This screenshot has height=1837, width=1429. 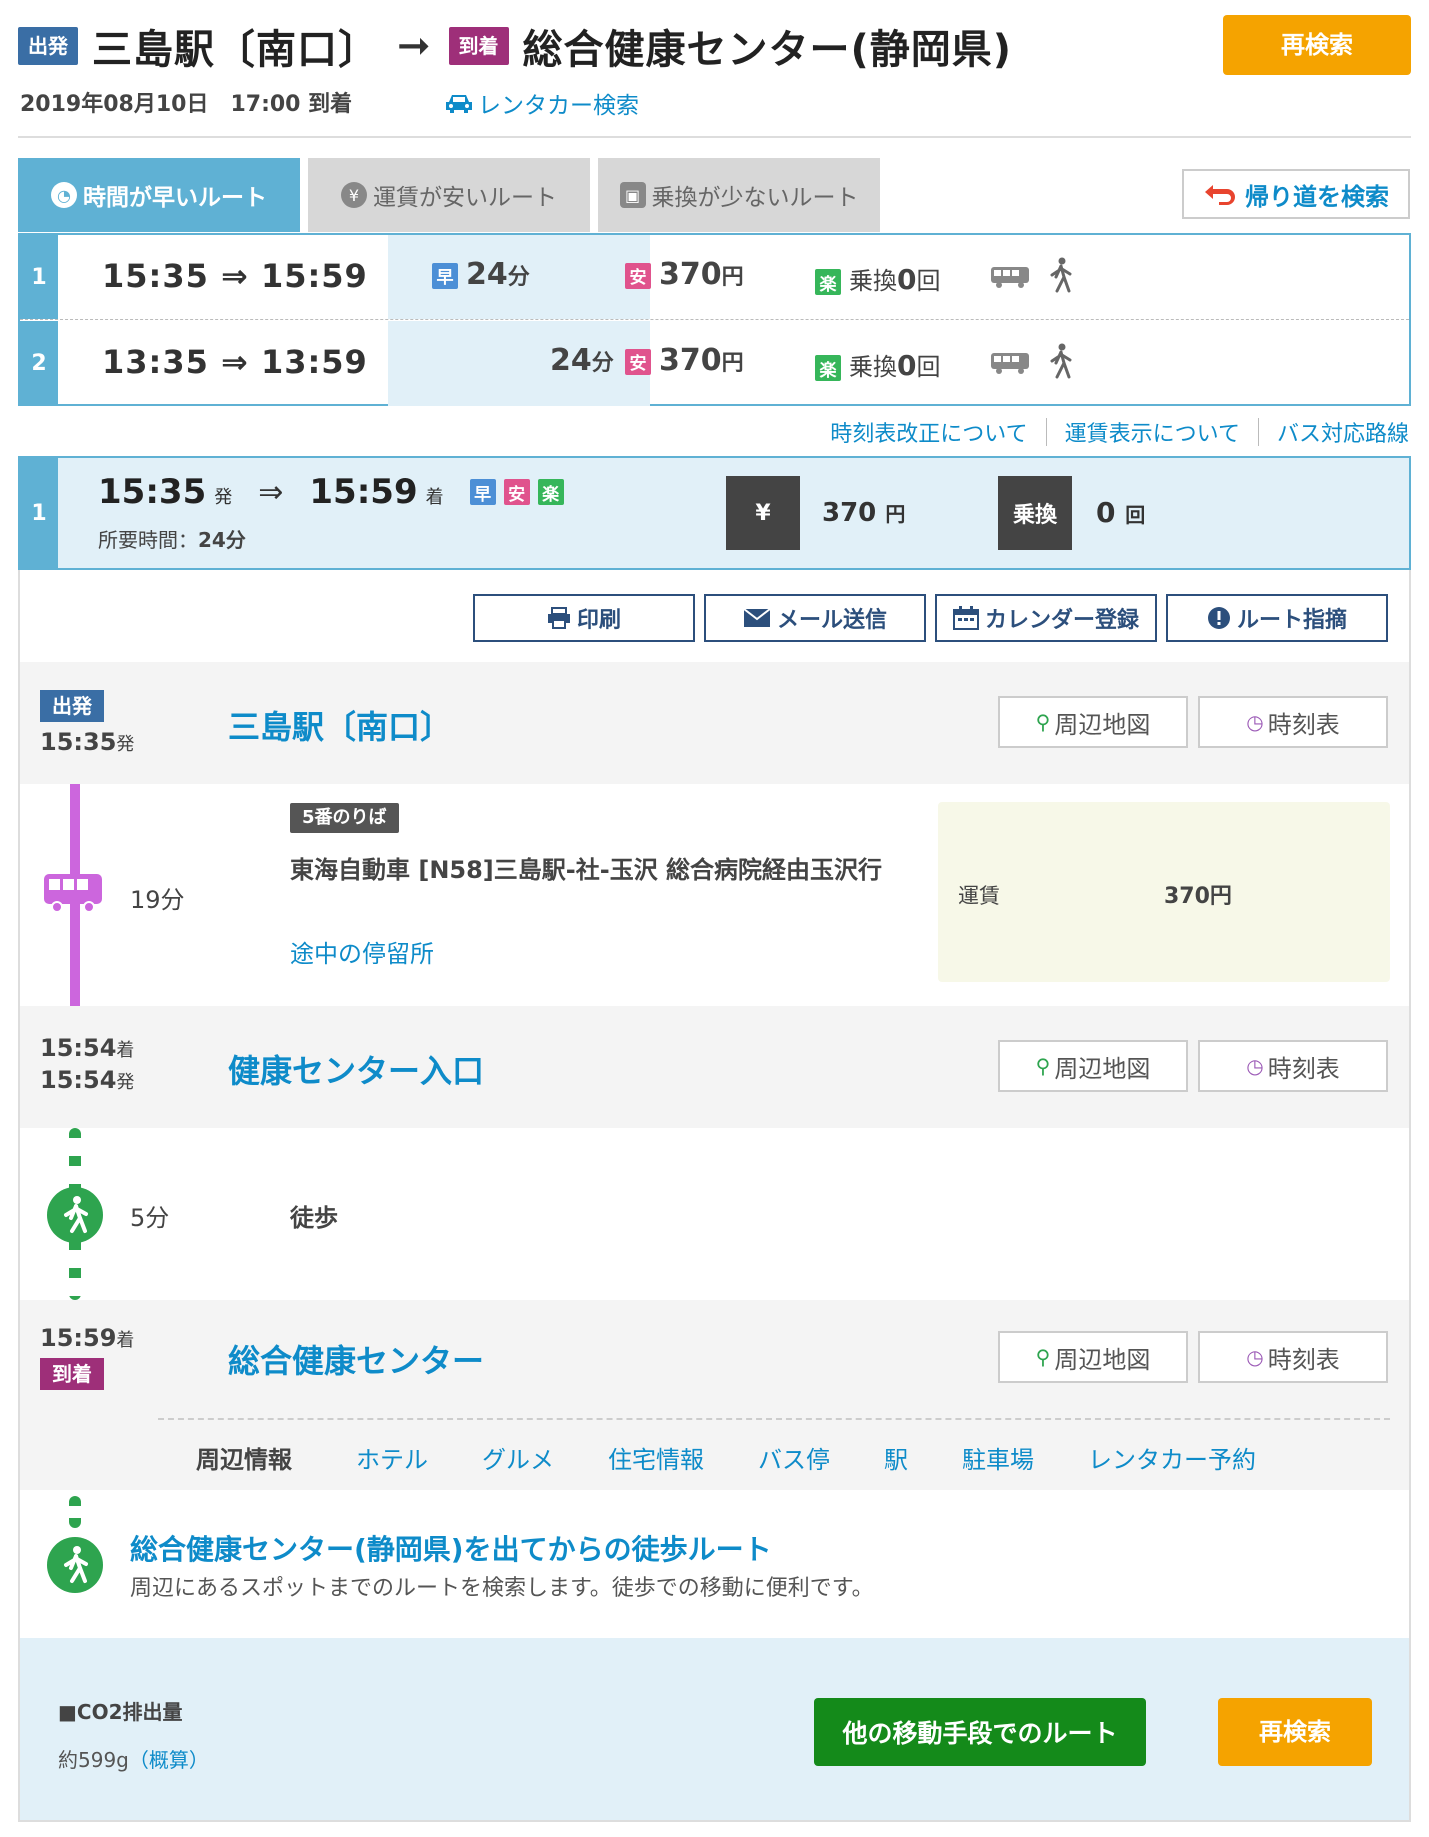 I want to click on route-transfers: 楽乗換0回, so click(x=877, y=278).